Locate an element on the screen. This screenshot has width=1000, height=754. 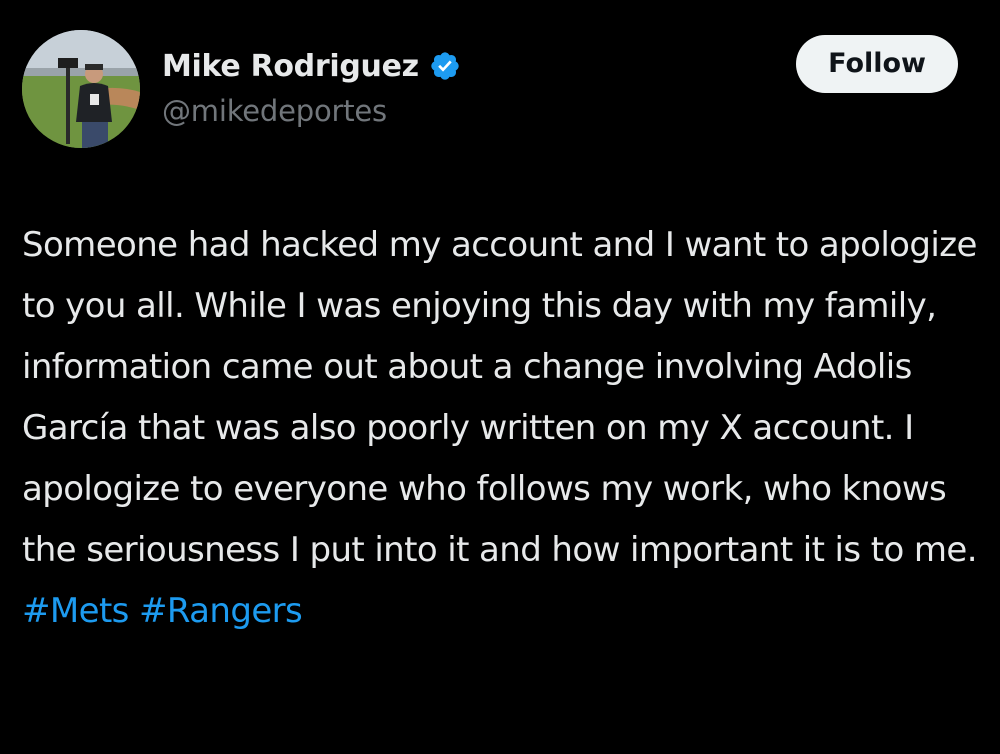
display-name-row: Mike Rodriguez is located at coordinates (442, 66).